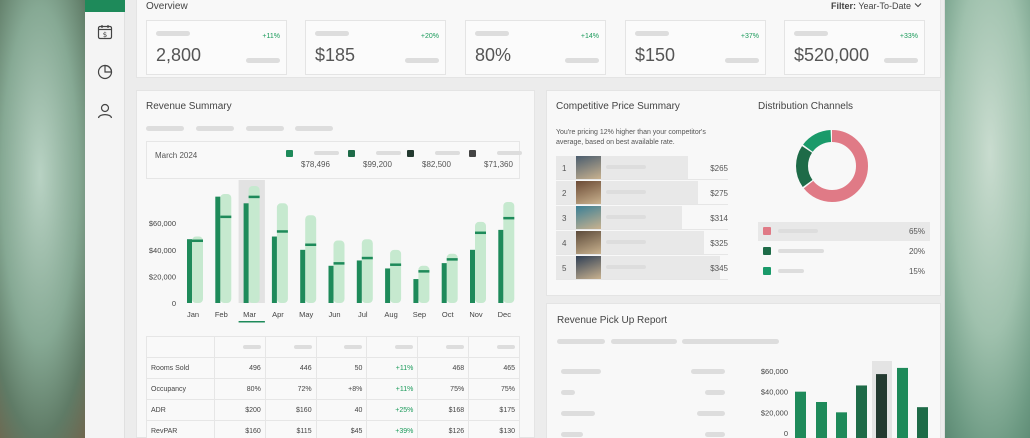 The width and height of the screenshot is (1030, 438). Describe the element at coordinates (564, 168) in the screenshot. I see `rank: 1` at that location.